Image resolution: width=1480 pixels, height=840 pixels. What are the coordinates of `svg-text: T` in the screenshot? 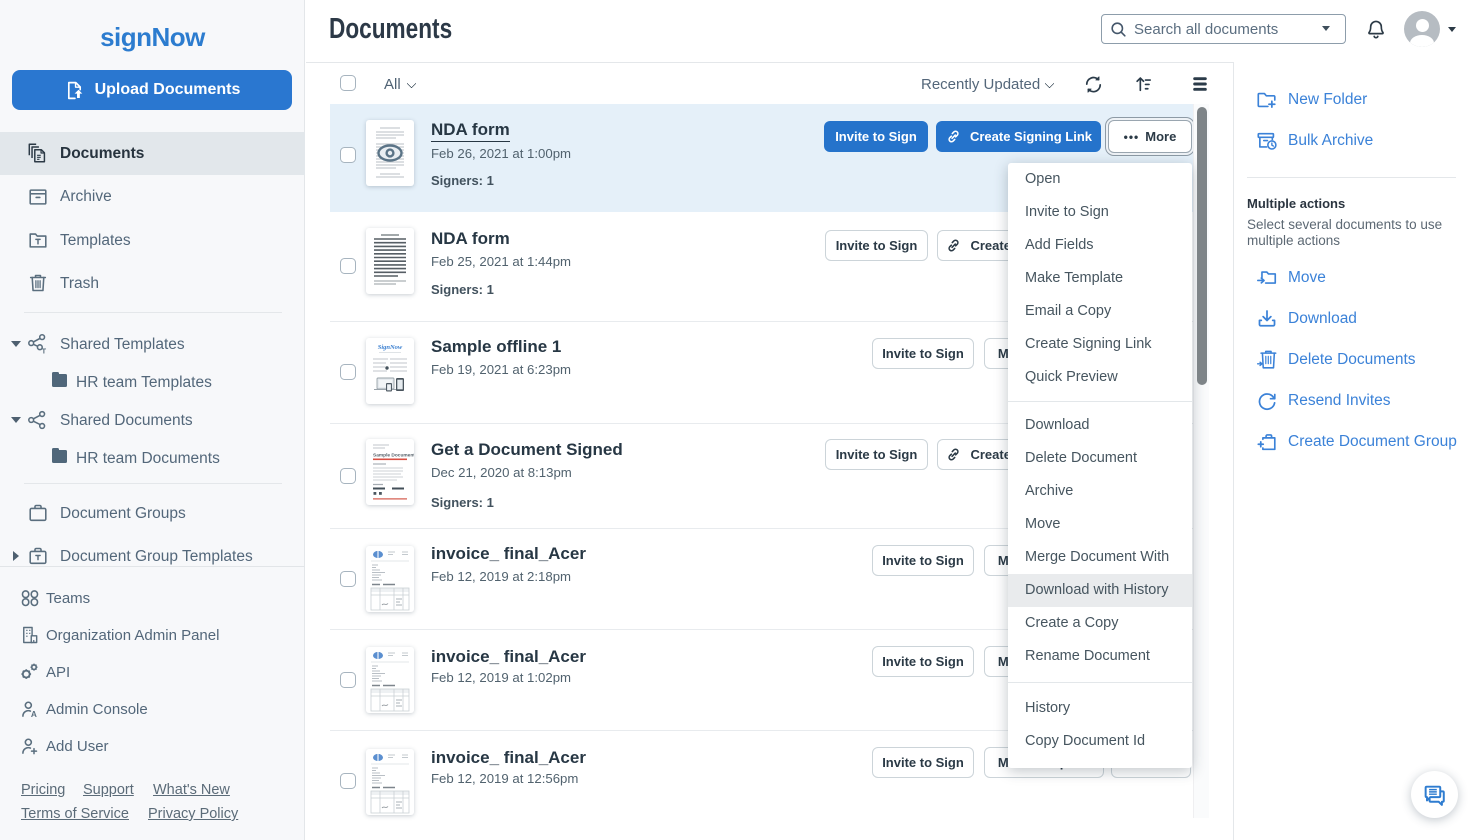 It's located at (44, 351).